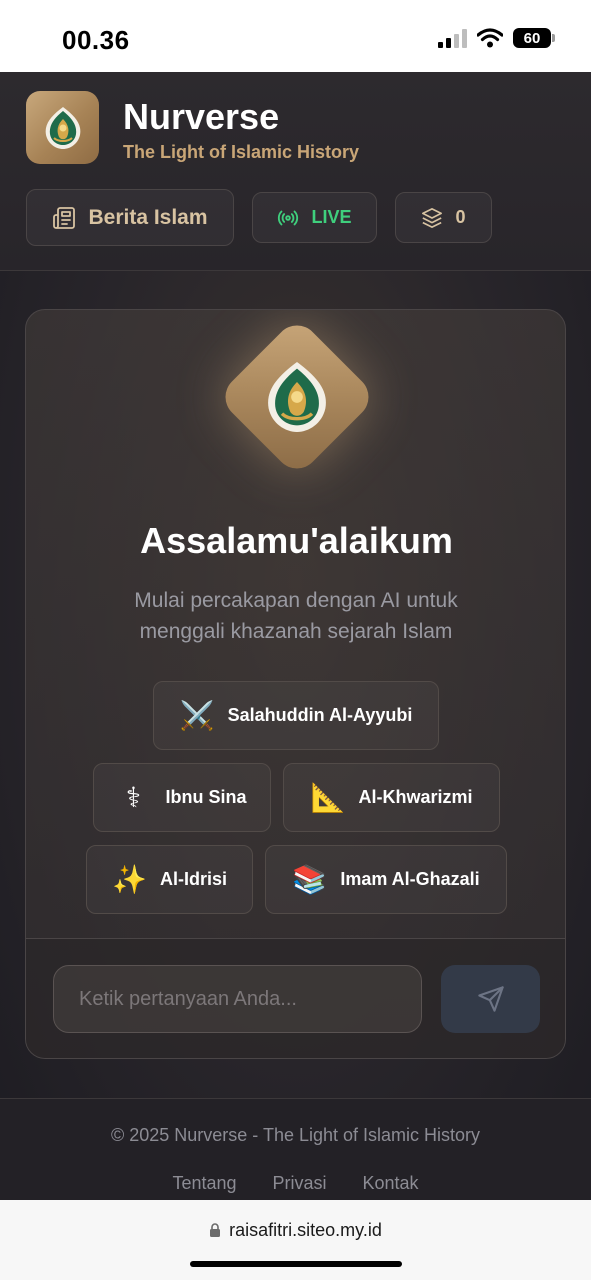 The image size is (591, 1280). Describe the element at coordinates (237, 999) in the screenshot. I see `chat-input` at that location.